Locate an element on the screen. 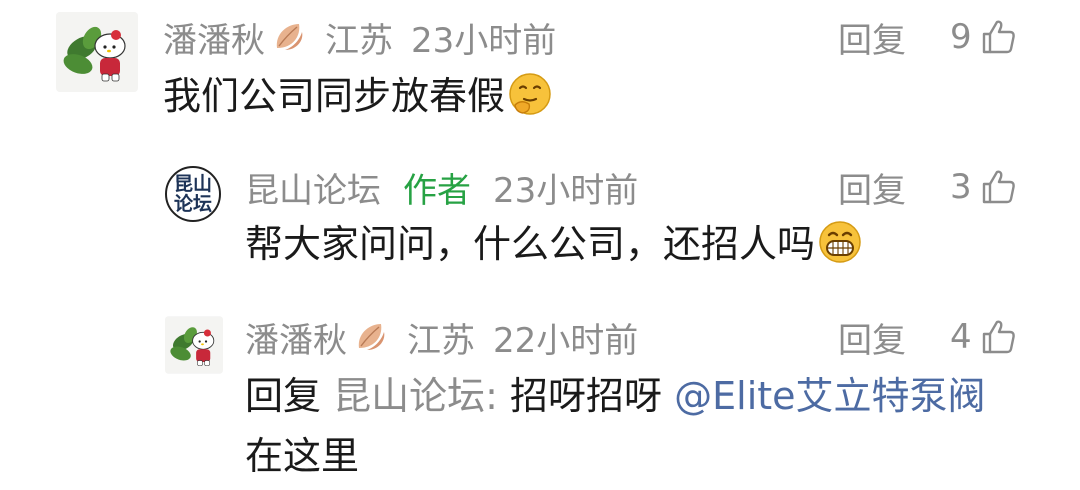 The image size is (1080, 490). avatar-logo-text: 昆山论坛 is located at coordinates (192, 194).